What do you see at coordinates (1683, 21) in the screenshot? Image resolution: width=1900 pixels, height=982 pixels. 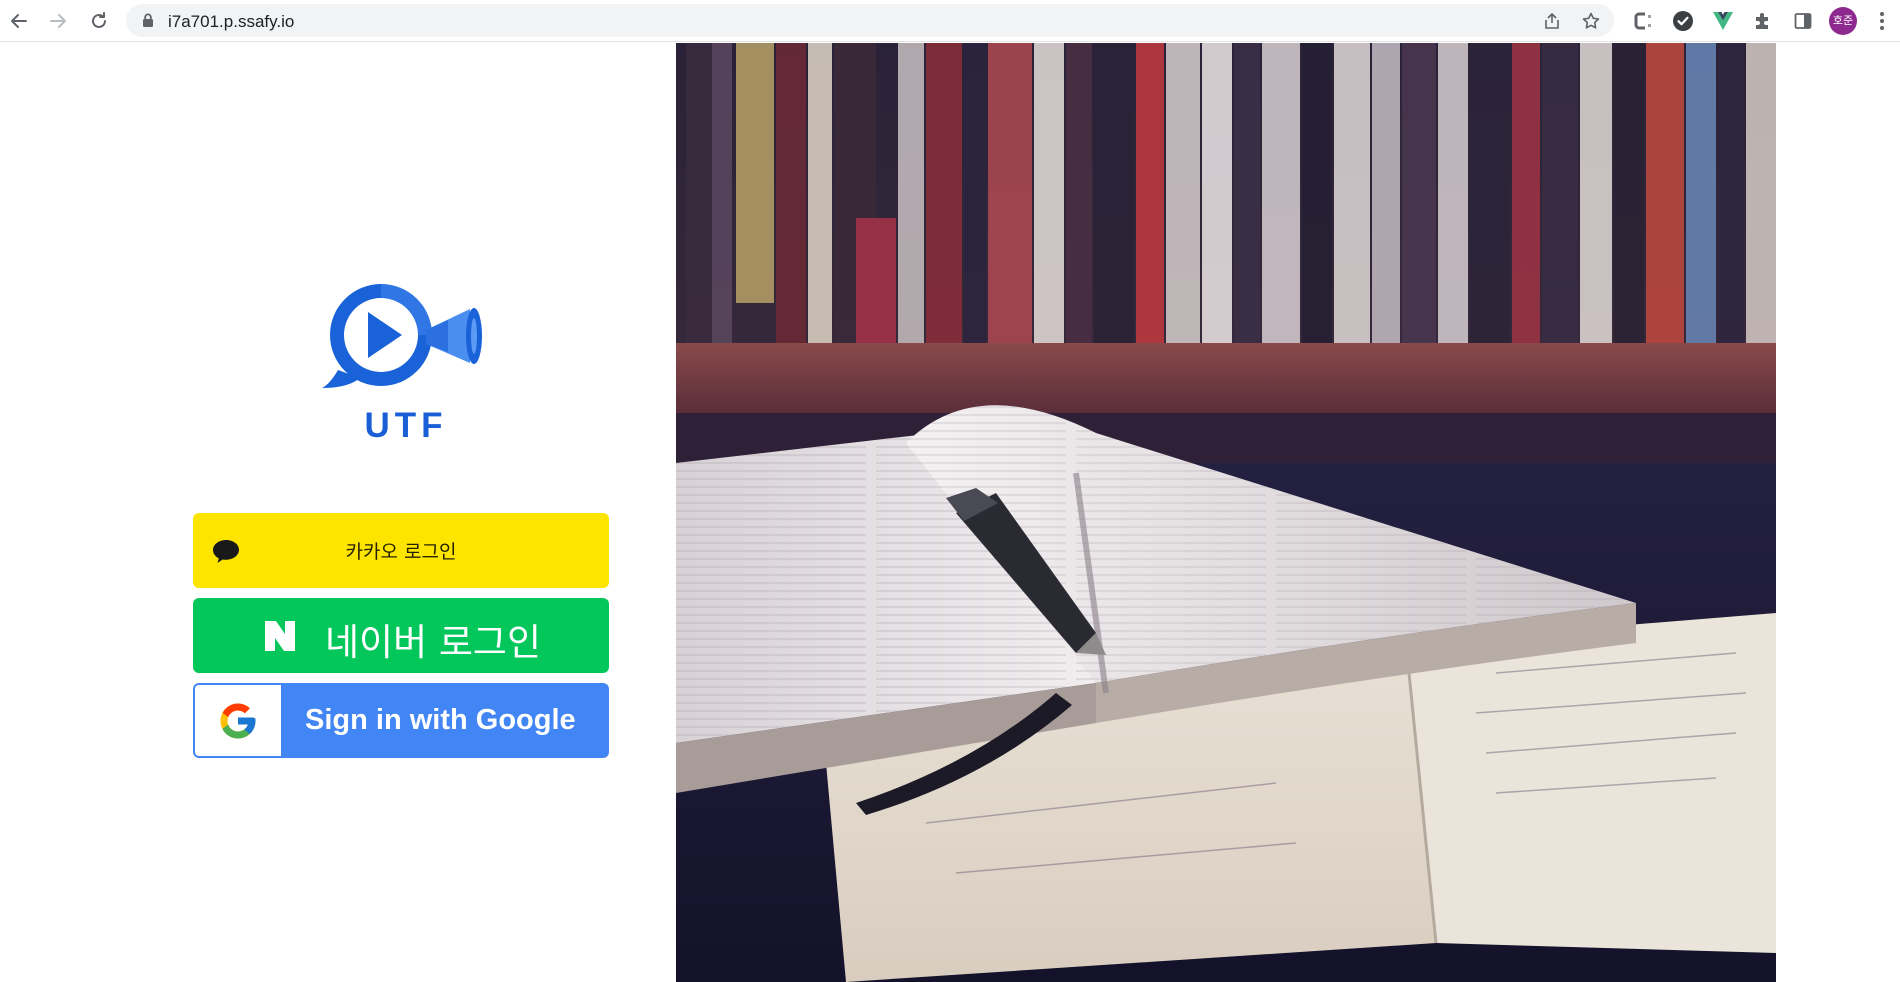 I see `extension-check-icon` at bounding box center [1683, 21].